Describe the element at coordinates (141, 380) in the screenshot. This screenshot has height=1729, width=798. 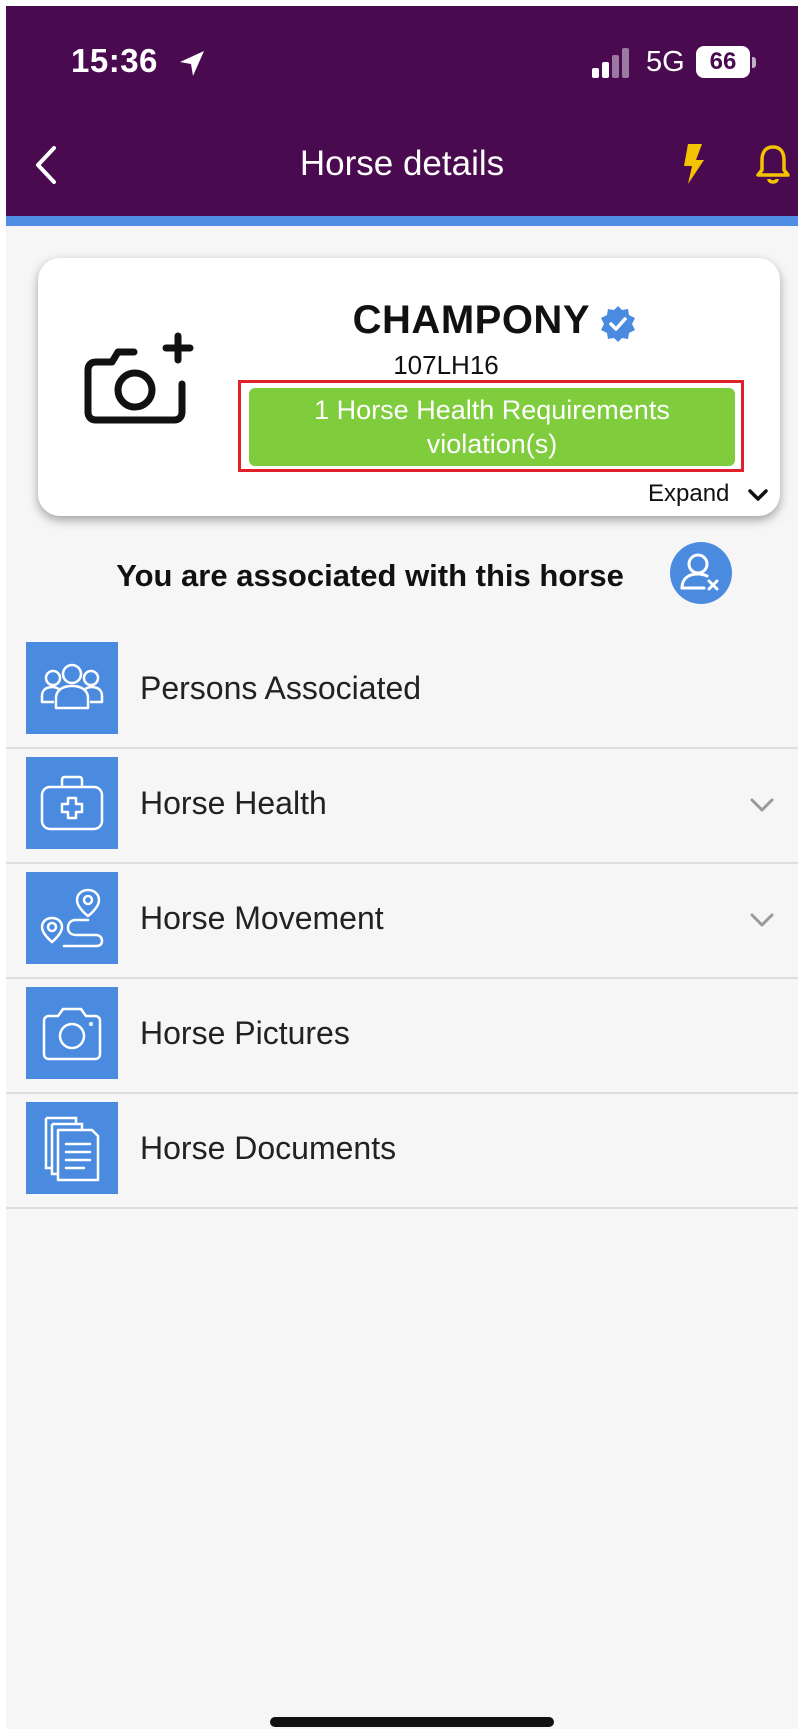
I see `add-photo-icon` at that location.